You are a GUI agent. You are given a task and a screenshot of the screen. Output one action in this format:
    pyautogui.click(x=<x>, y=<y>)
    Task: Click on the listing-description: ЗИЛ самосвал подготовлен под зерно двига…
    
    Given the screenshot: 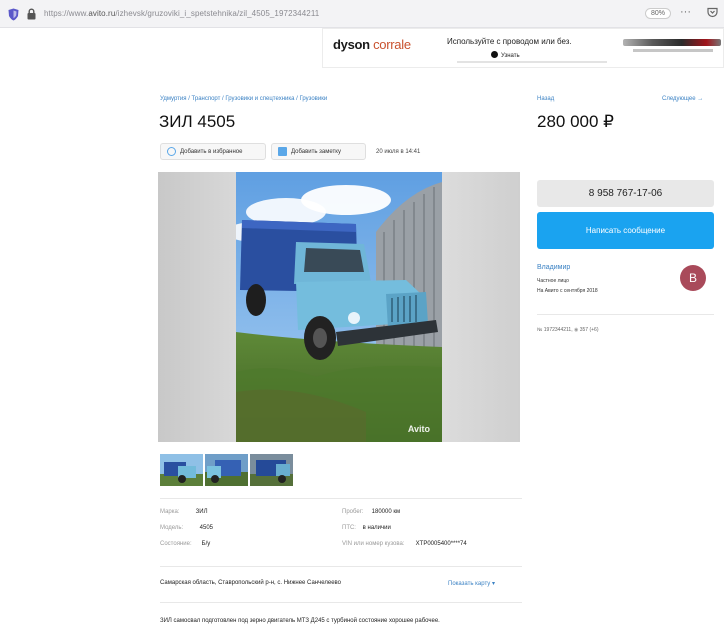 What is the action you would take?
    pyautogui.click(x=300, y=621)
    